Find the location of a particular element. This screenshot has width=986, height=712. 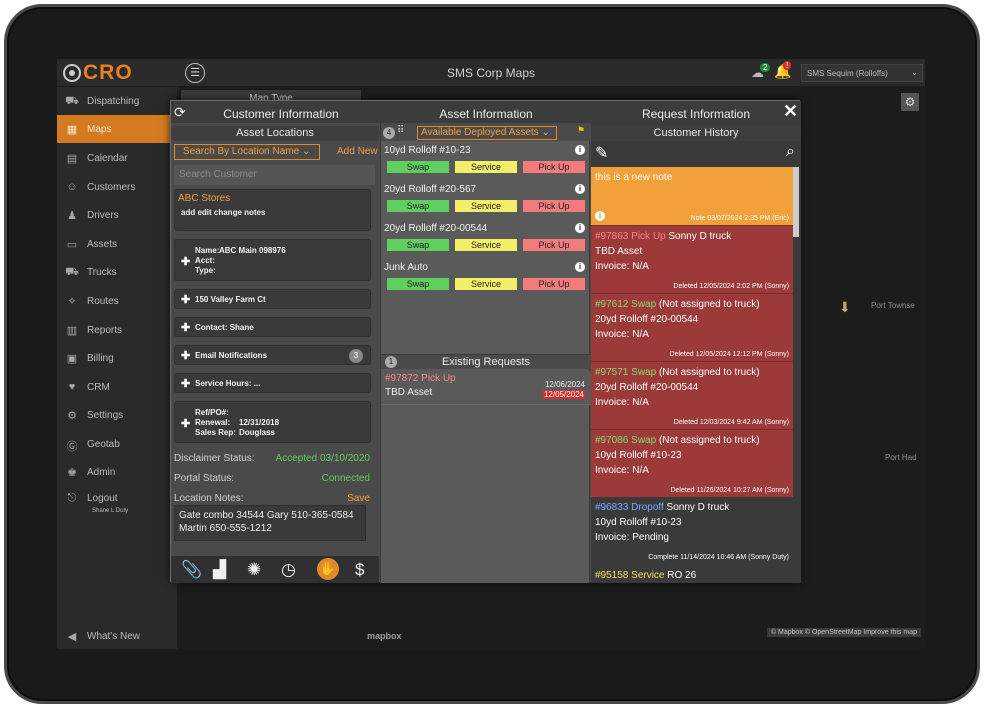

grid-icon: ⠿ is located at coordinates (400, 130).